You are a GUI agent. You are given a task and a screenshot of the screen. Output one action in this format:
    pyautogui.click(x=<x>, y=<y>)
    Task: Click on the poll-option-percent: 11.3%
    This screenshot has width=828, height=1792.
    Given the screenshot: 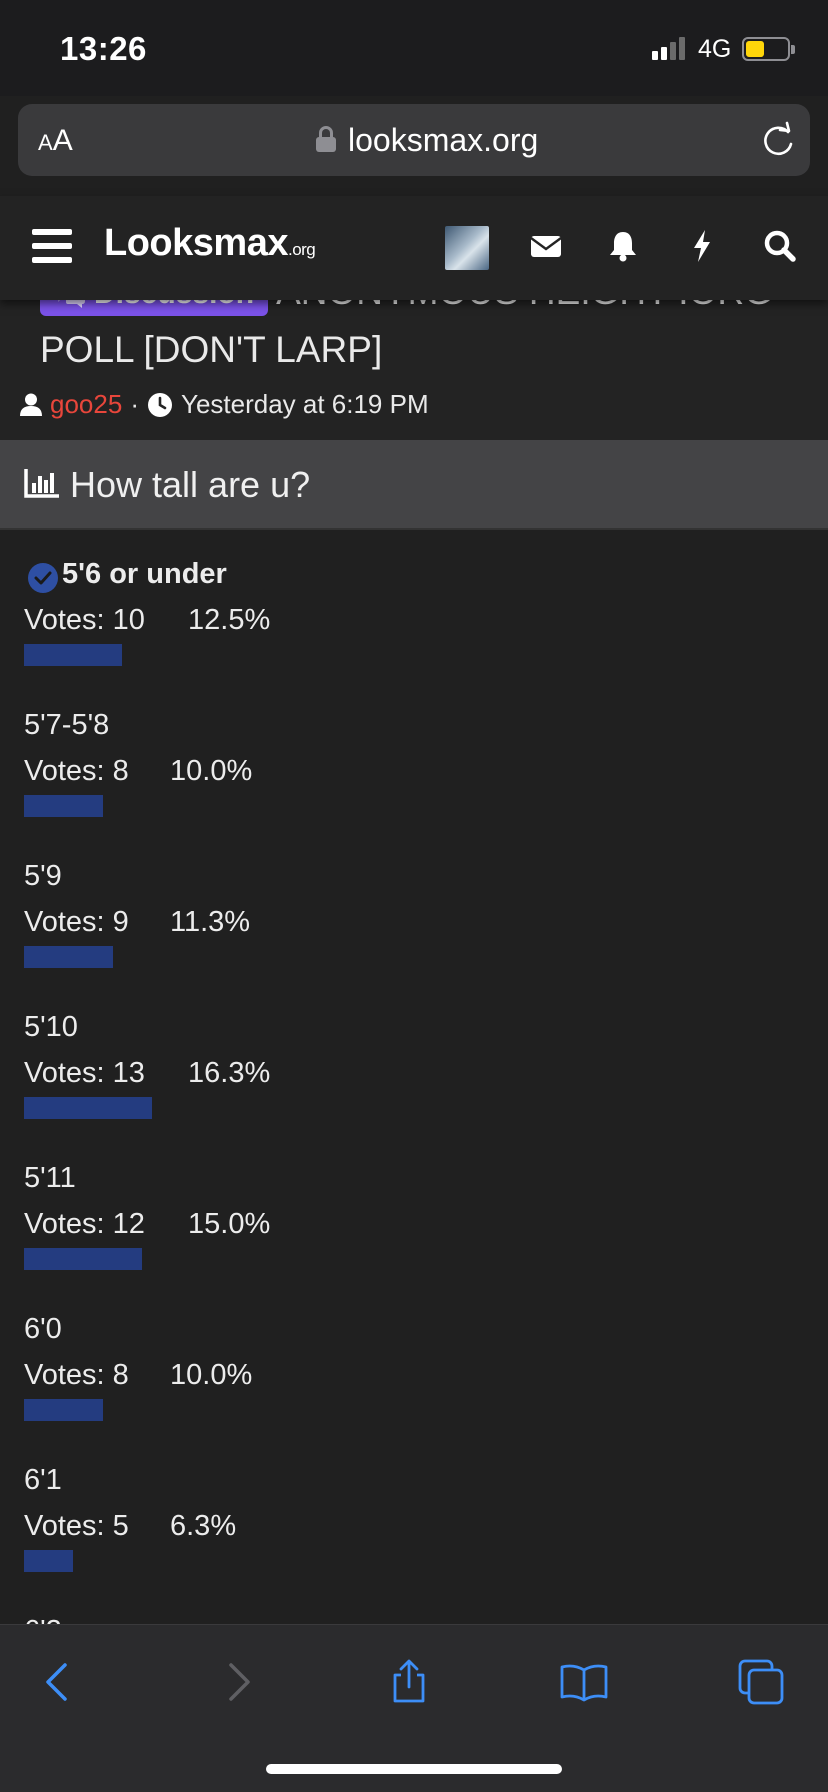 What is the action you would take?
    pyautogui.click(x=210, y=922)
    